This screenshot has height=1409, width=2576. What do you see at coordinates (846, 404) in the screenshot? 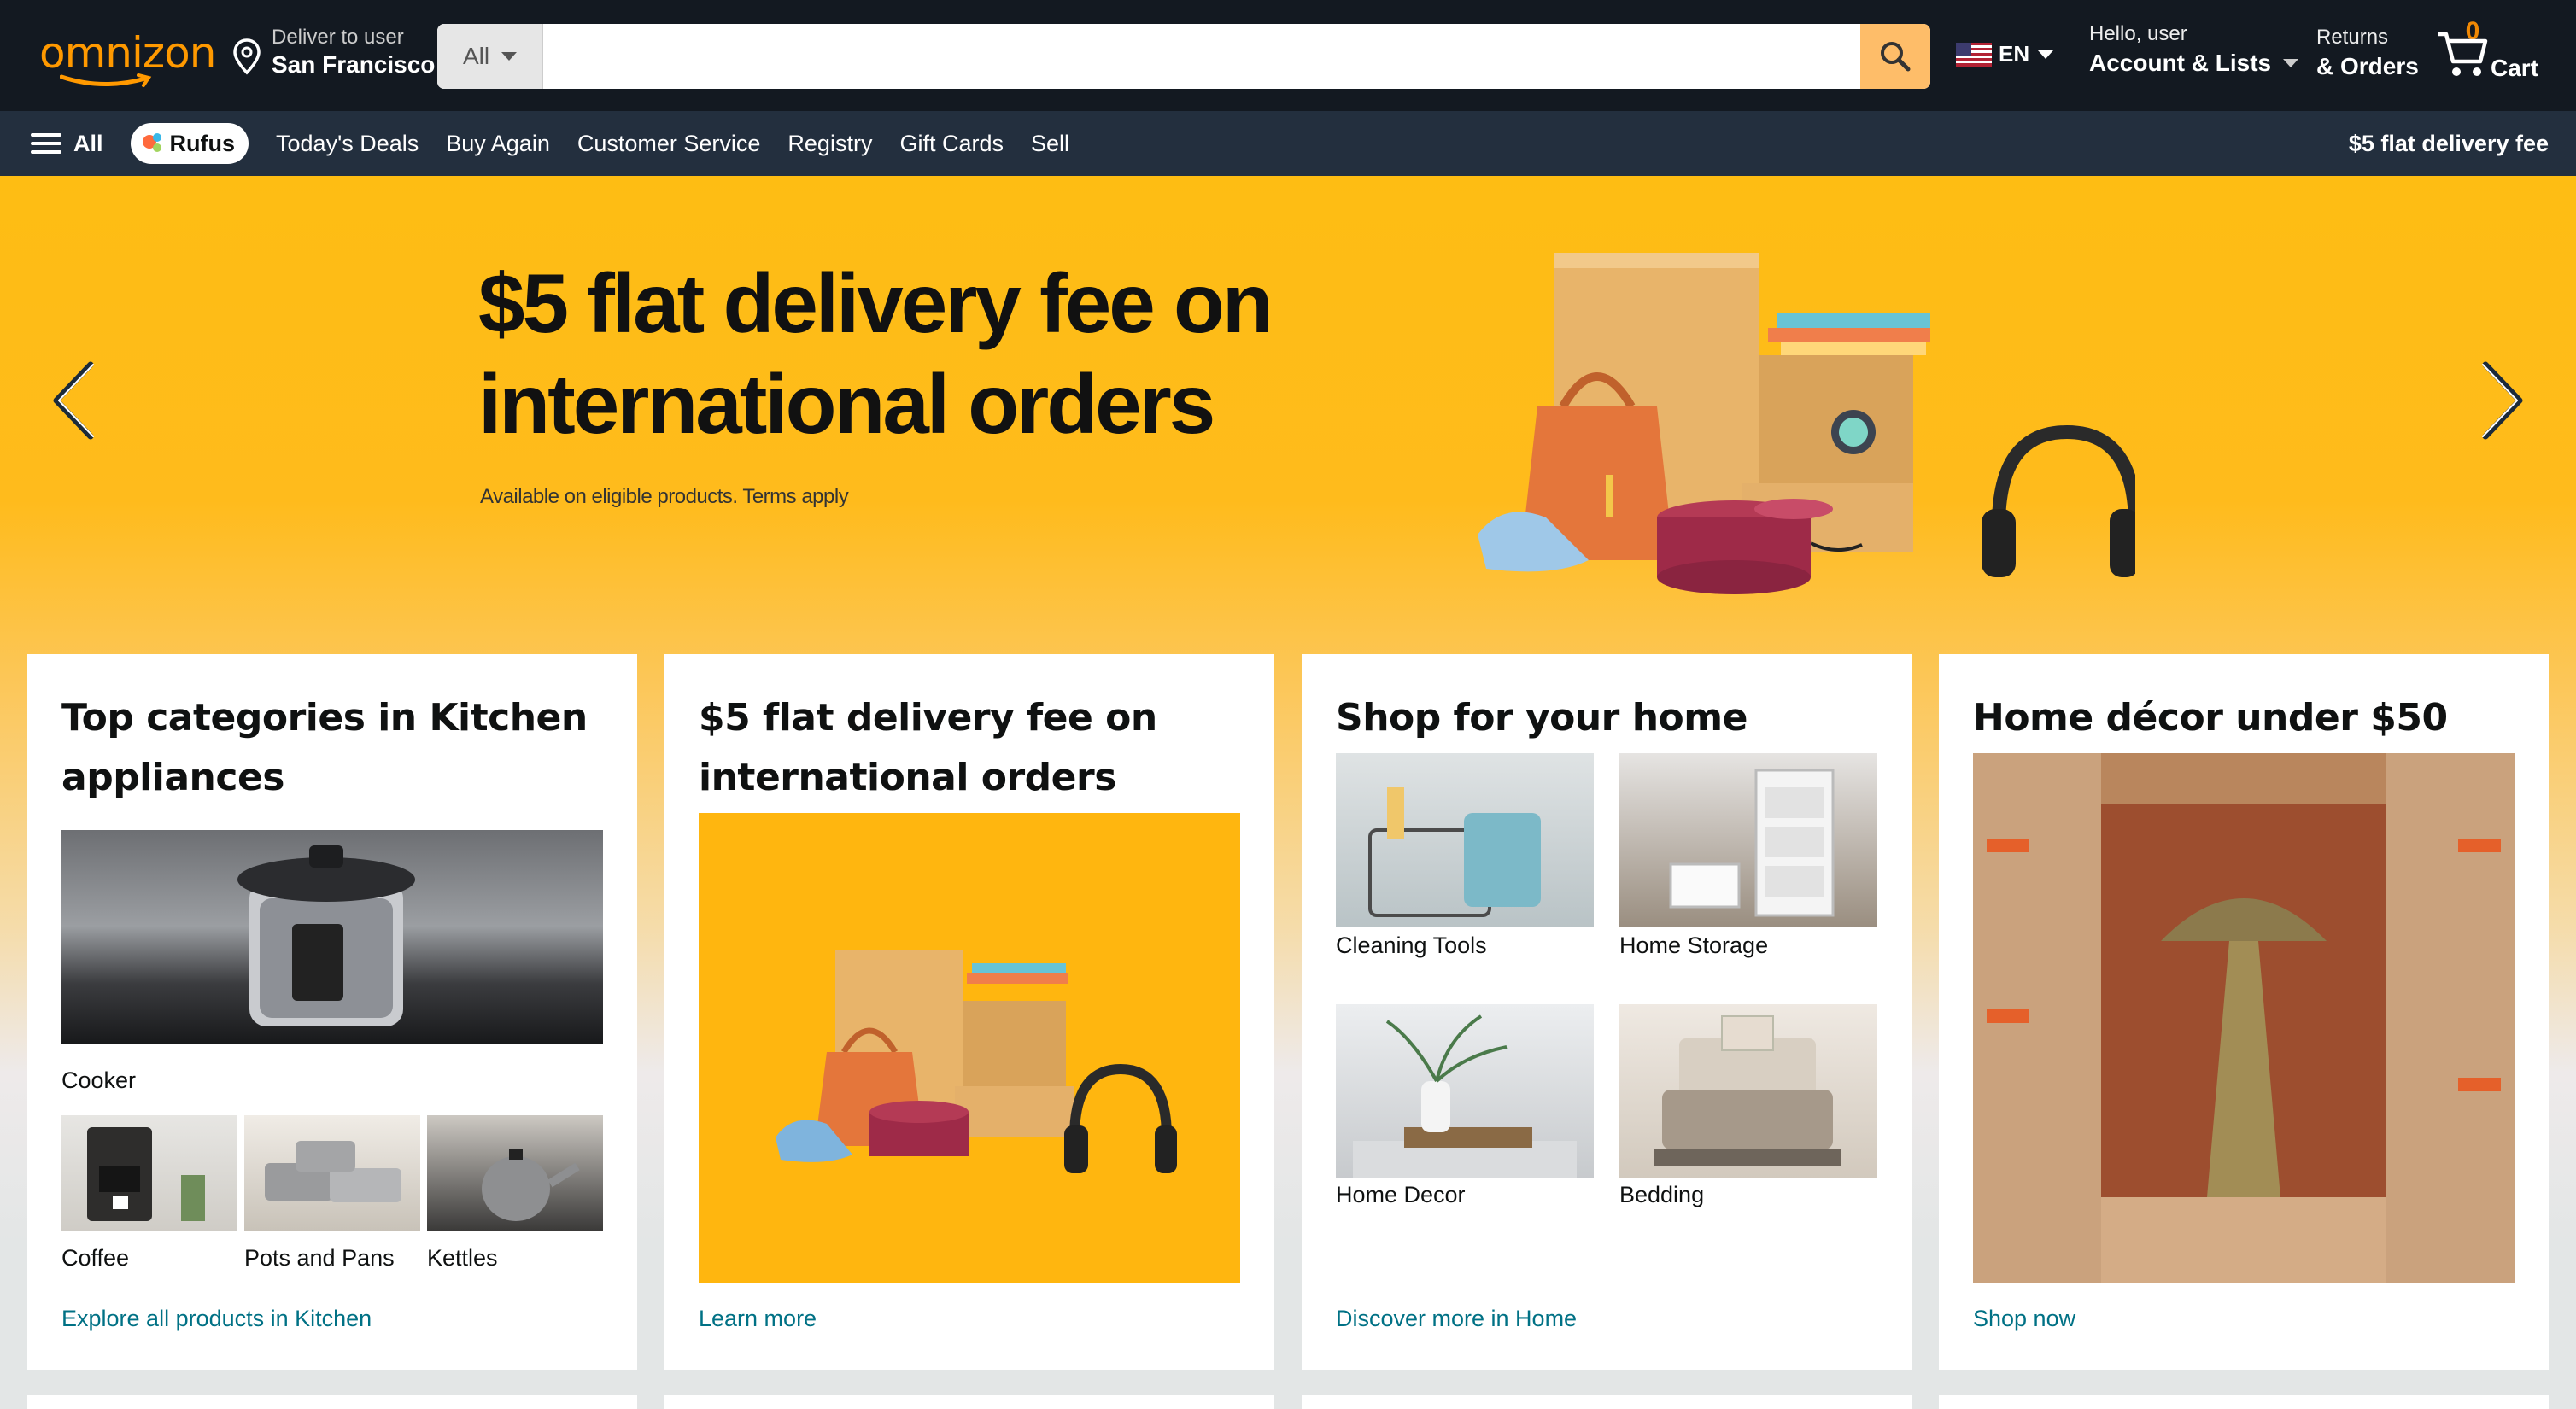
I see `hero-title-line-2: international orders` at bounding box center [846, 404].